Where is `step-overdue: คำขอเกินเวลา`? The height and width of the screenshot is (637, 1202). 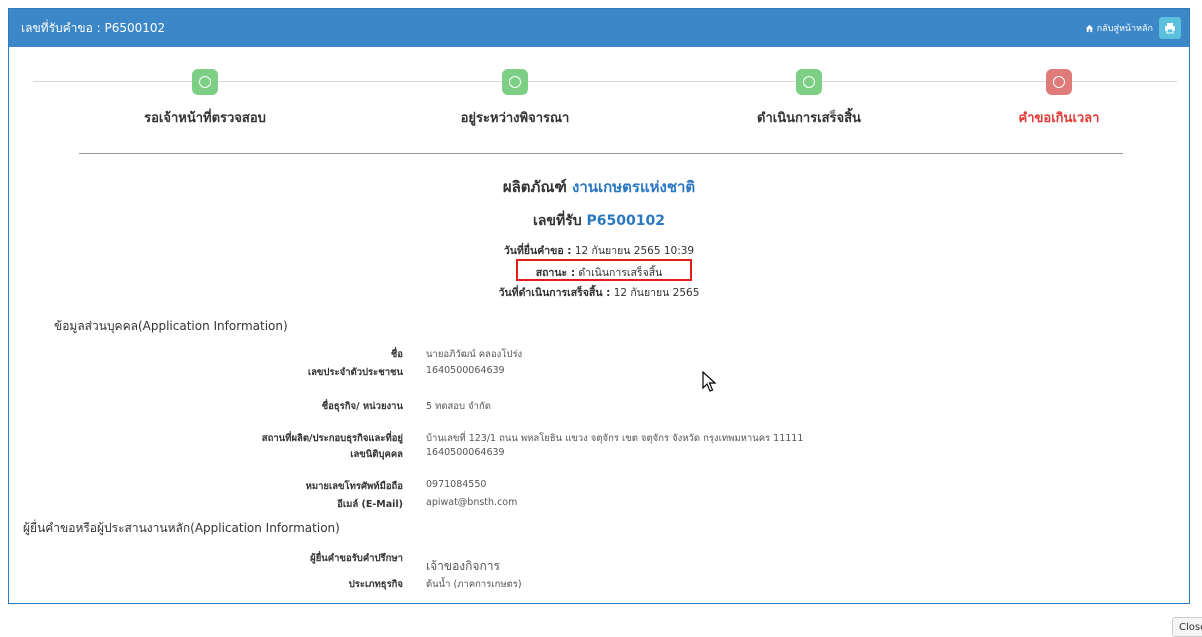
step-overdue: คำขอเกินเวลา is located at coordinates (1059, 98).